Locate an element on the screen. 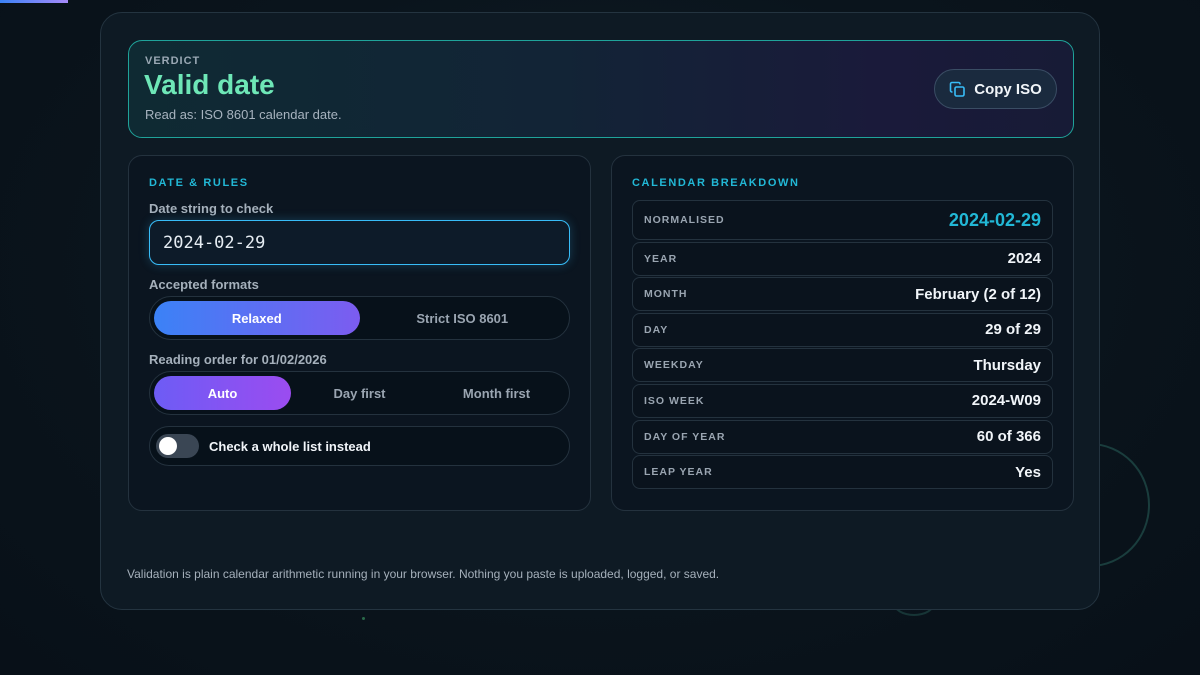  order-option-day-first: Day first is located at coordinates (359, 393).